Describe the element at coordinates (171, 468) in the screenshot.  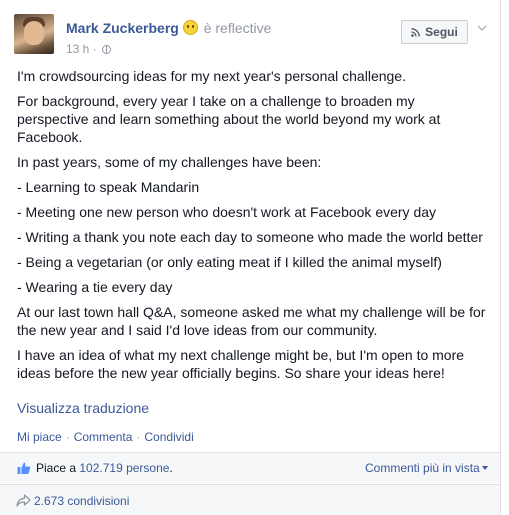
I see `likes-suffix: .` at that location.